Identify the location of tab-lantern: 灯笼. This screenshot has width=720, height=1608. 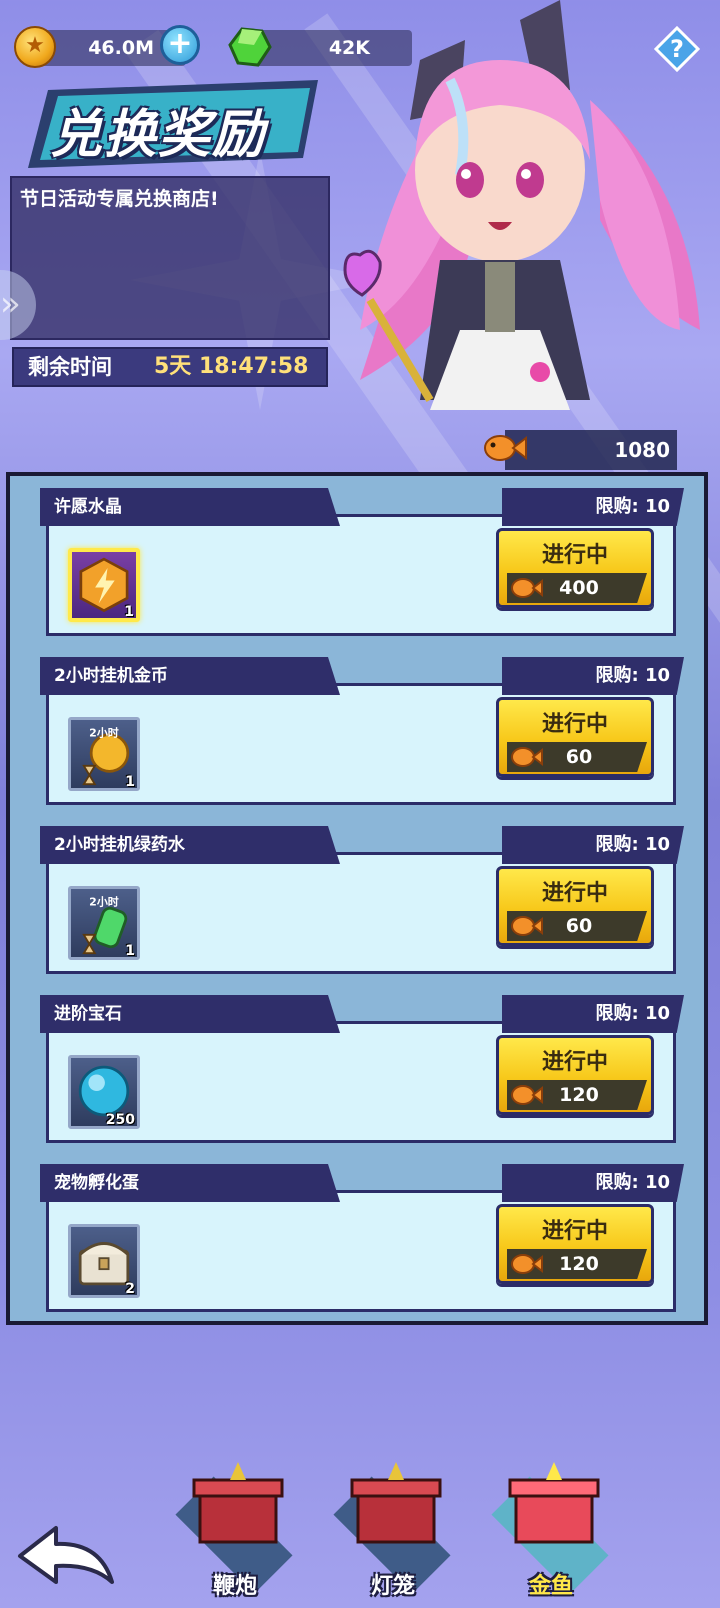
(393, 1514).